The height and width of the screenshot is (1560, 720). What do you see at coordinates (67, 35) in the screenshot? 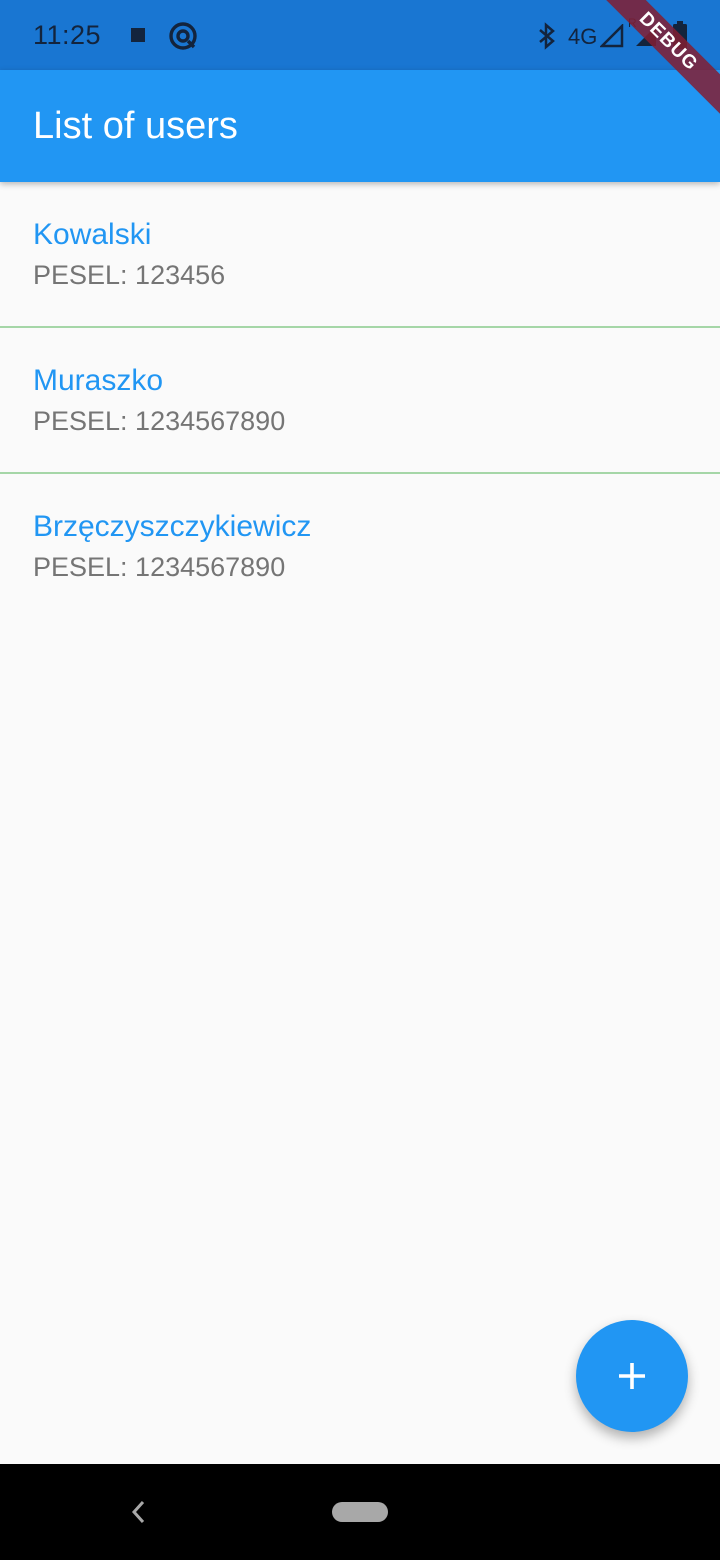
I see `status-time: 11:25` at bounding box center [67, 35].